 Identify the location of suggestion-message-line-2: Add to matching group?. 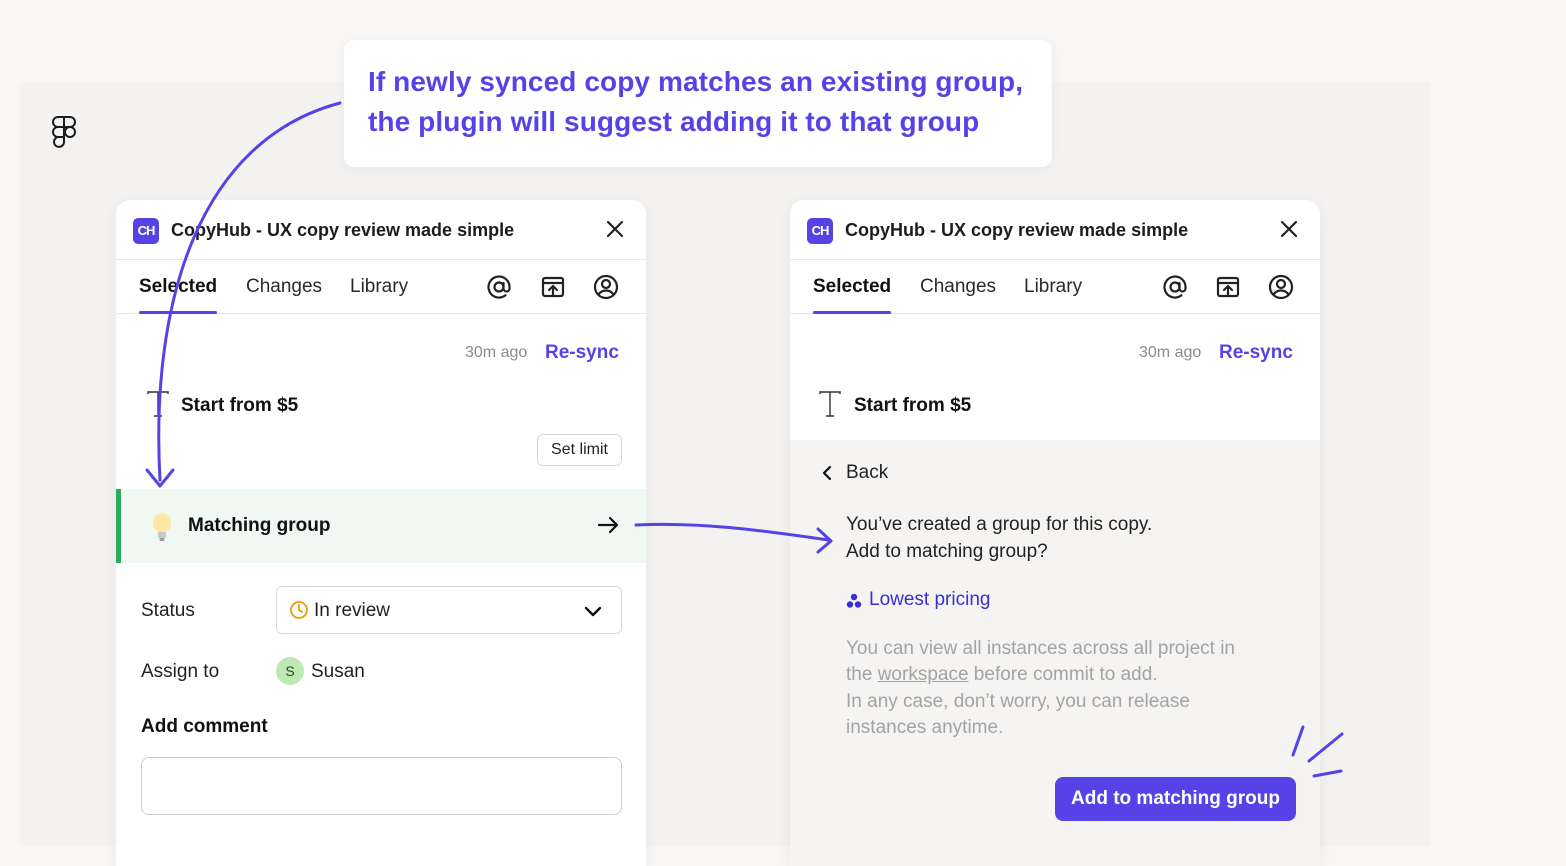
(947, 551).